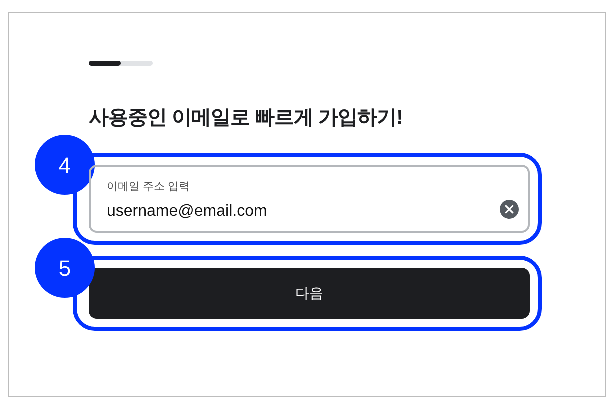 The image size is (614, 405). Describe the element at coordinates (509, 209) in the screenshot. I see `clear-icon` at that location.